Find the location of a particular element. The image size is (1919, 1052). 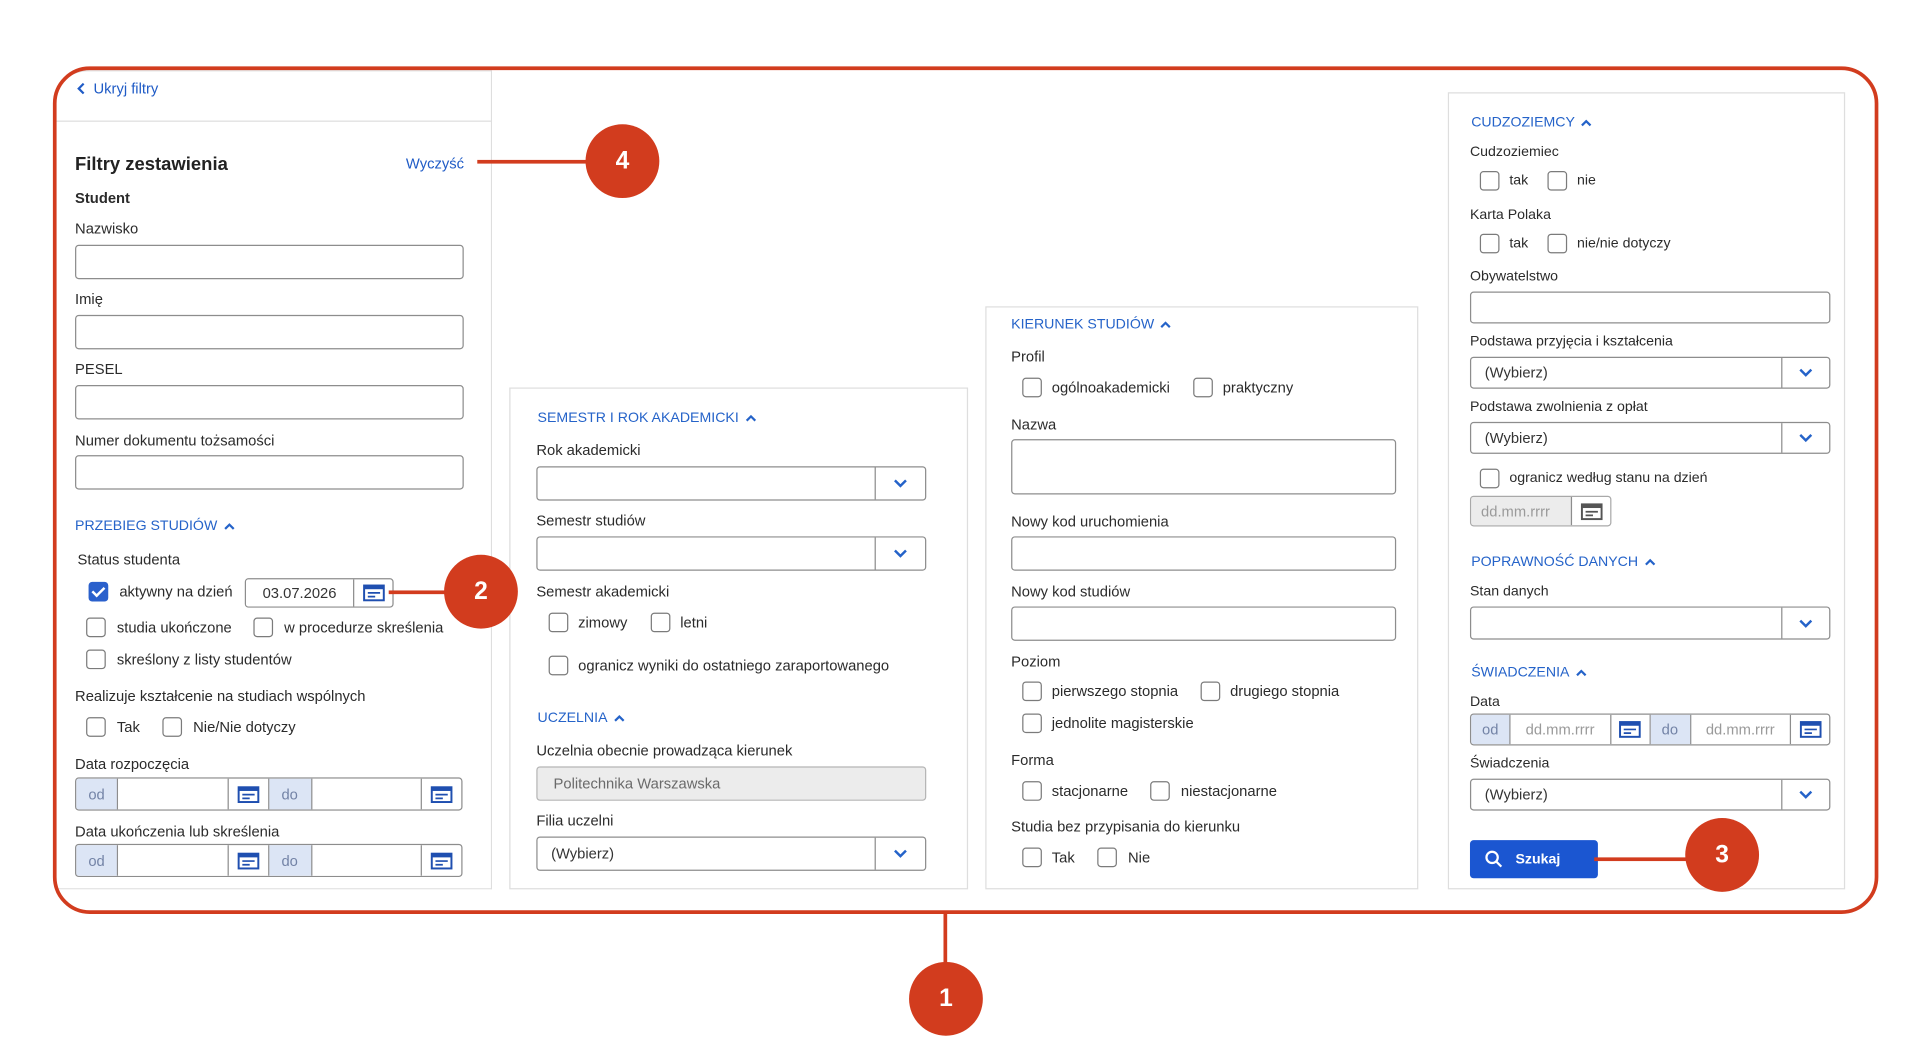

form-parttime-label: niestacjonarne is located at coordinates (1228, 791).